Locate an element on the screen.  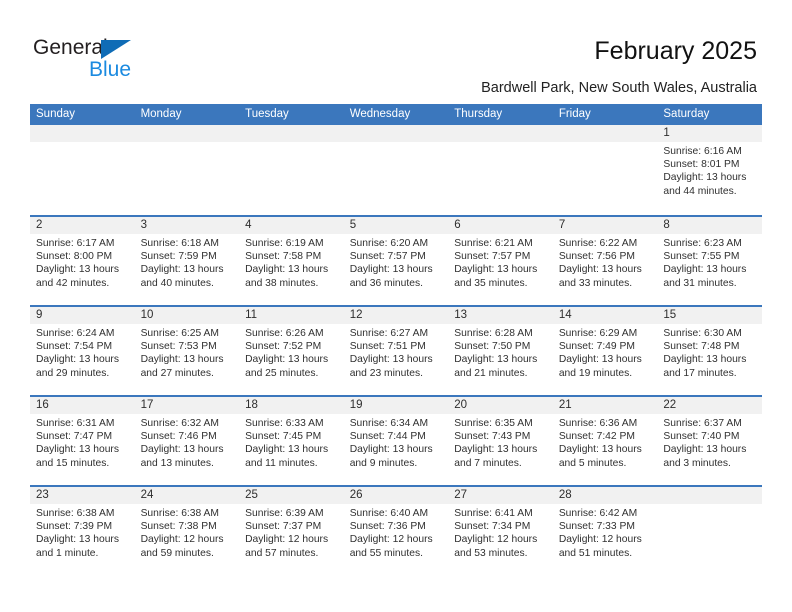
sunset-text: Sunset: 7:57 PM is located at coordinates (492, 257).